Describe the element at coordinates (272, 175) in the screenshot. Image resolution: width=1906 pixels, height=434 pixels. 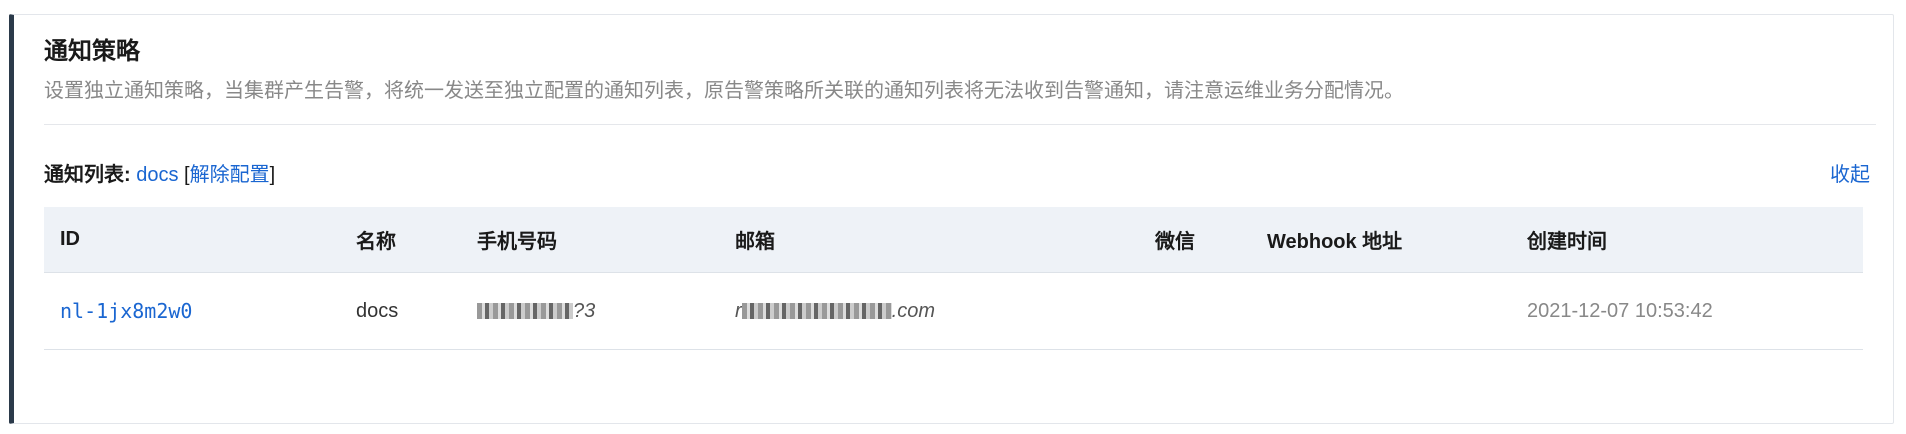
I see `bracket-close: ]` at that location.